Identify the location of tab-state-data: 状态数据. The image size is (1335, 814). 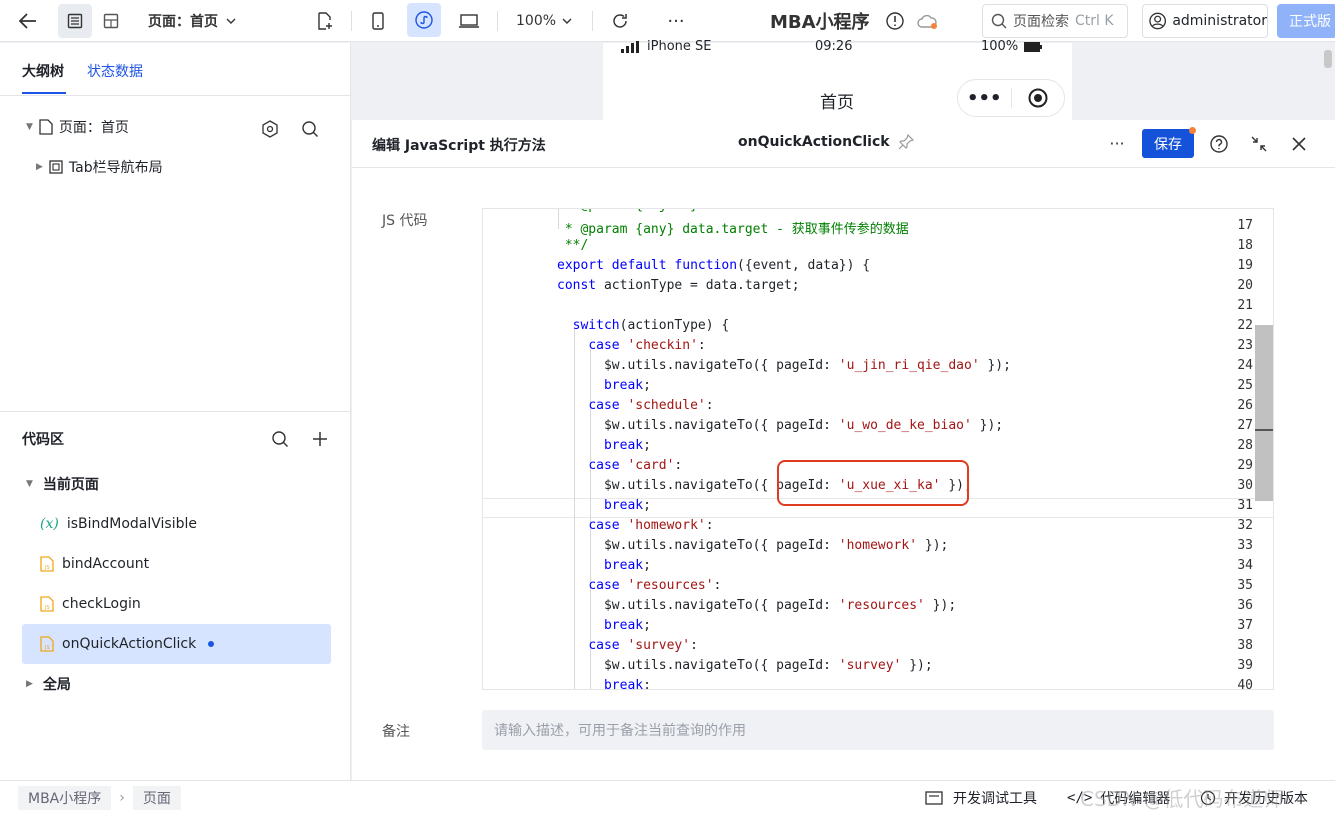
(115, 71).